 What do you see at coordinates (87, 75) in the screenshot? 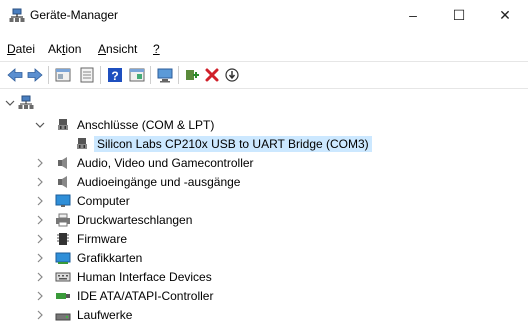
I see `update-driver-icon` at bounding box center [87, 75].